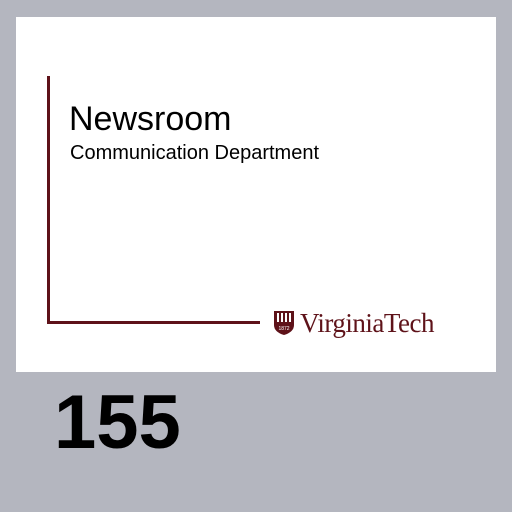 The height and width of the screenshot is (512, 512). I want to click on virginia-tech-logo: 1872 VirginiaTech, so click(373, 323).